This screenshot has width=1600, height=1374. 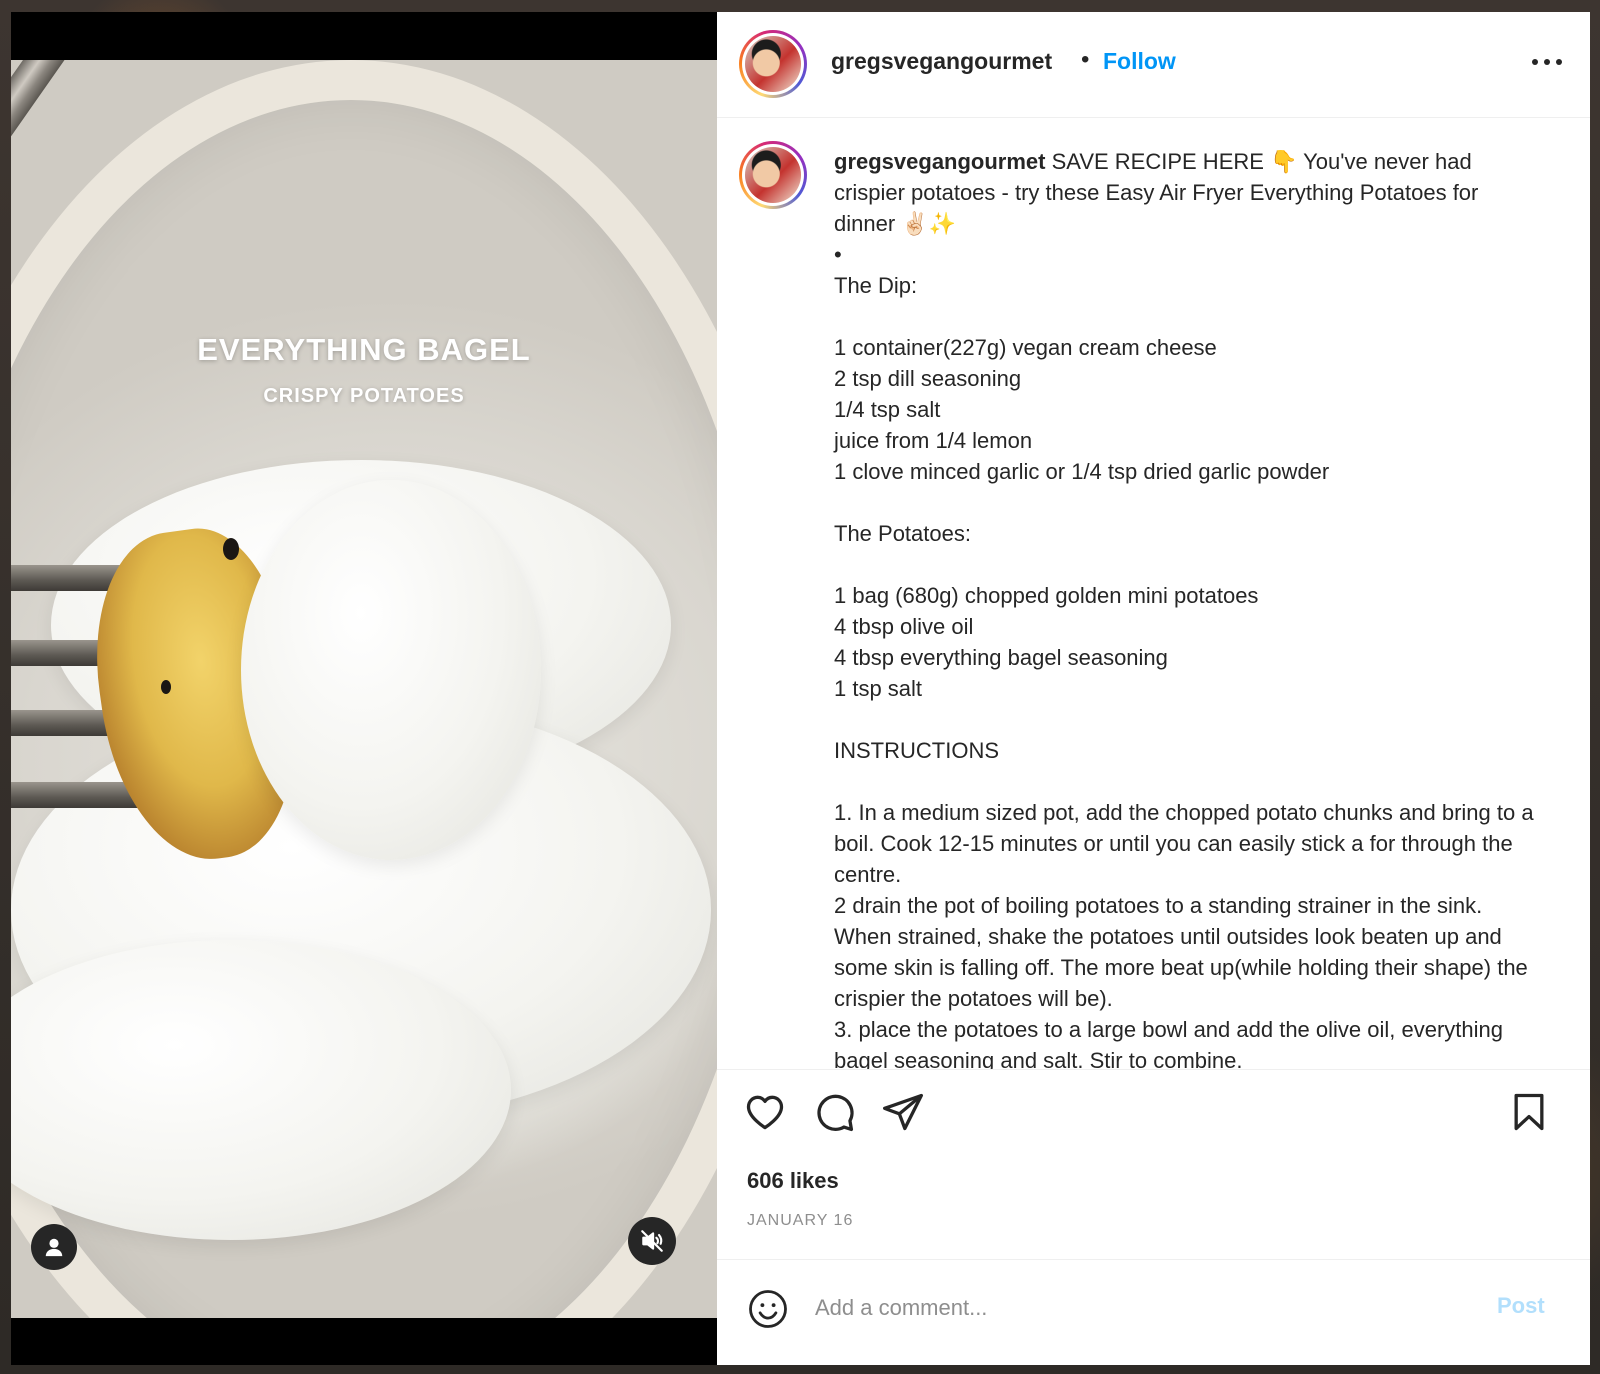 I want to click on post-header: gregsvegangourmet • Follow, so click(x=1153, y=65).